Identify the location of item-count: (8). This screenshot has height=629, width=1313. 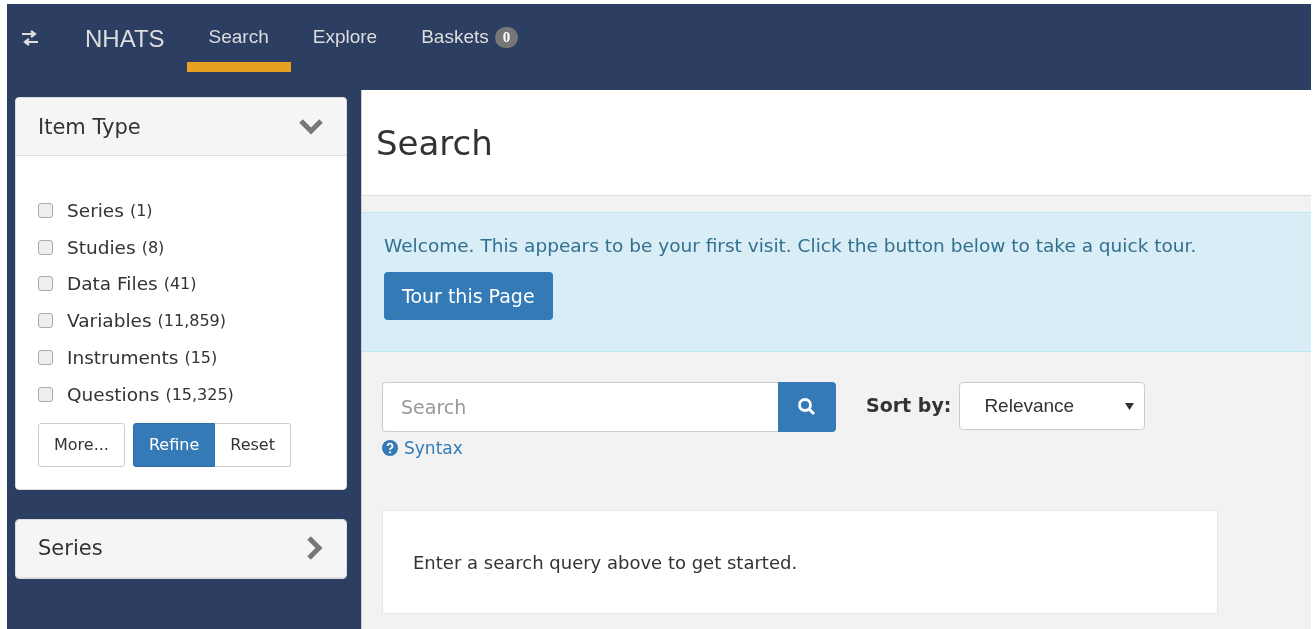
(153, 247).